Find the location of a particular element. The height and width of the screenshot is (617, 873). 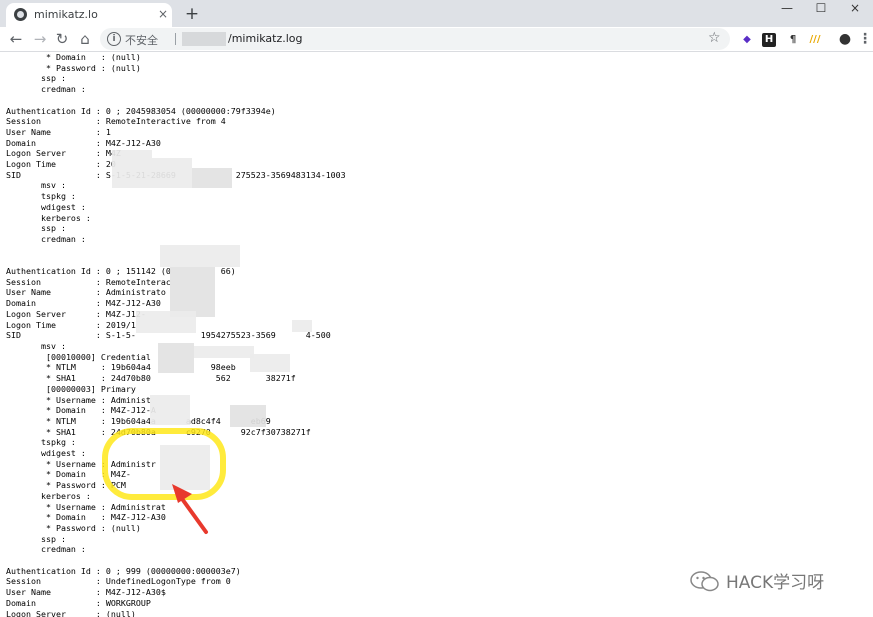

annotation-arrow is located at coordinates (190, 509).